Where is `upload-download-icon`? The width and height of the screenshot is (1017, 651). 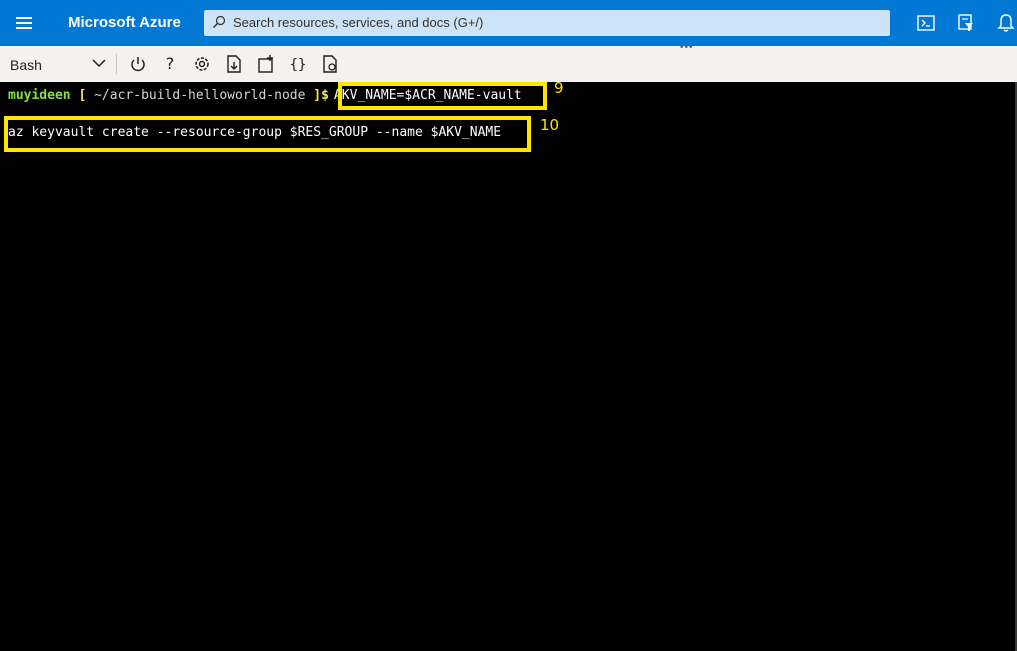
upload-download-icon is located at coordinates (234, 64).